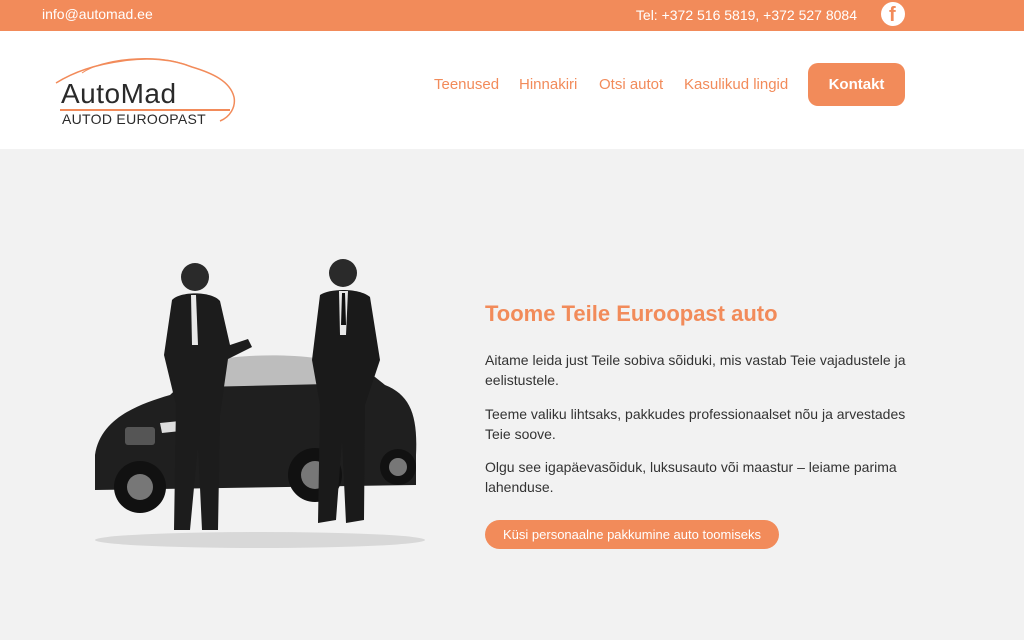 The image size is (1024, 640). What do you see at coordinates (631, 313) in the screenshot?
I see `hero-title: Toome Teile Euroopast auto` at bounding box center [631, 313].